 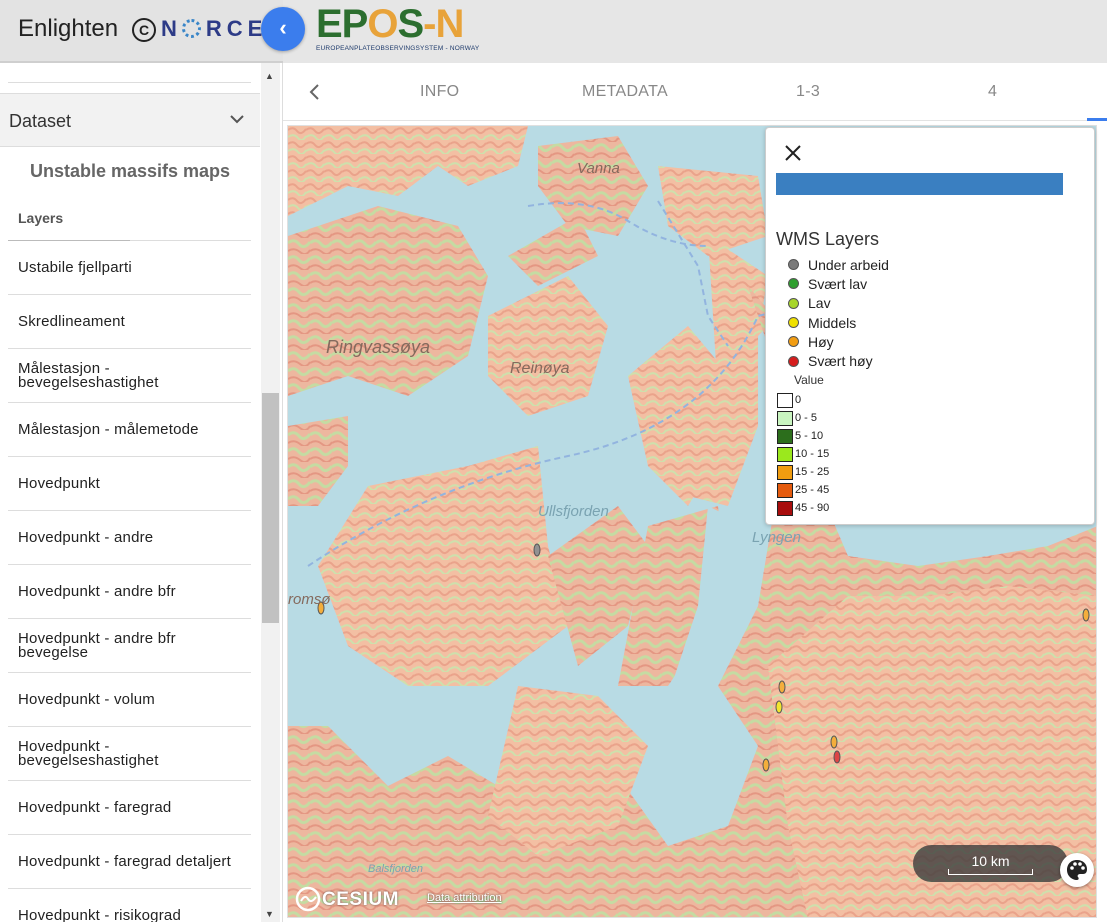 What do you see at coordinates (95, 807) in the screenshot?
I see `layer-label: Hovedpunkt - faregrad` at bounding box center [95, 807].